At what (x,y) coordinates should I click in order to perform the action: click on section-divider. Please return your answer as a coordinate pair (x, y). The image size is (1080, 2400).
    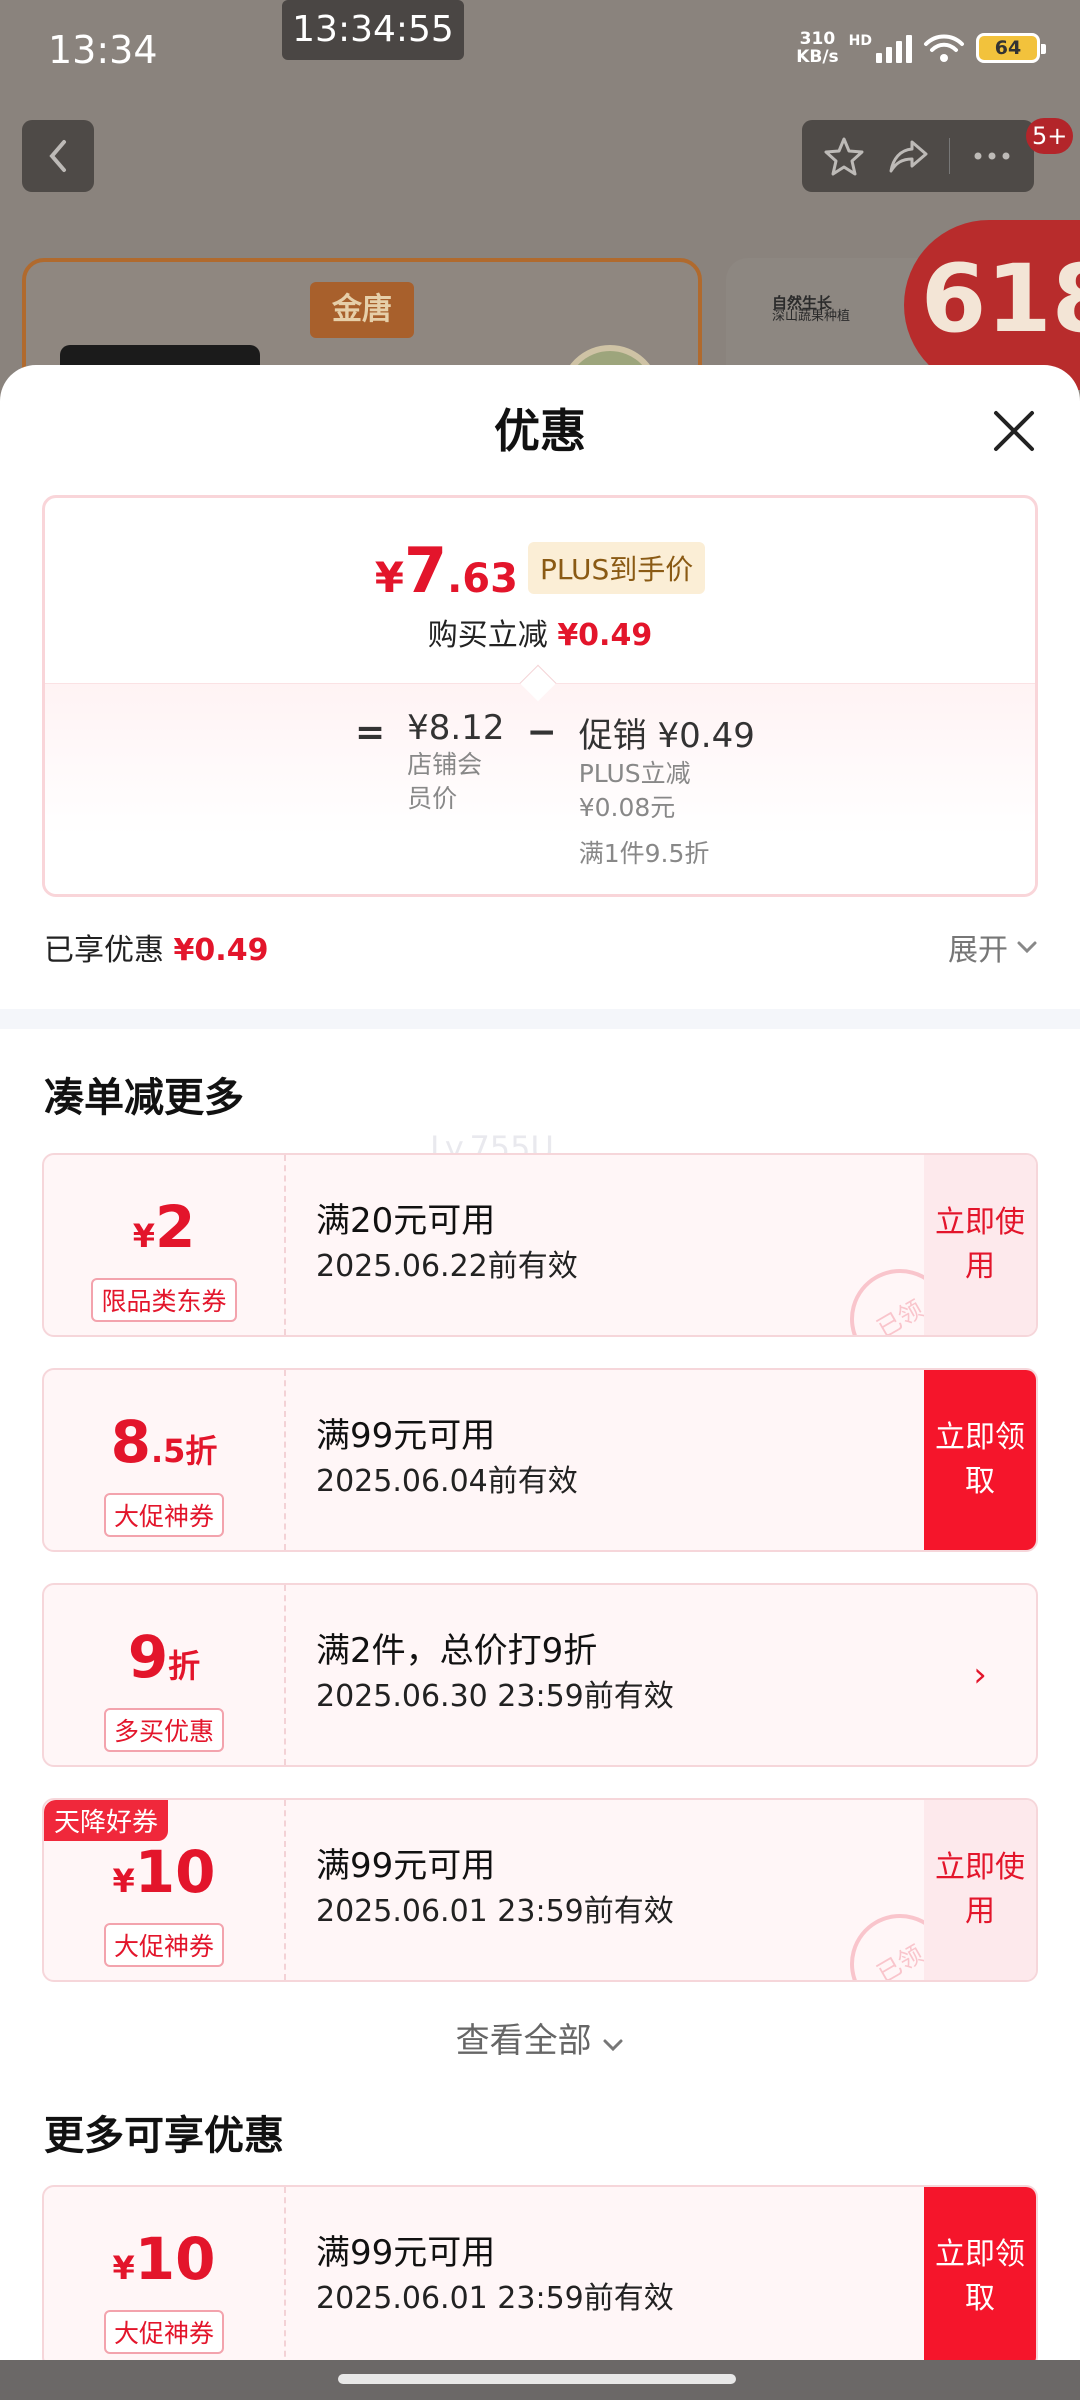
    Looking at the image, I should click on (540, 1019).